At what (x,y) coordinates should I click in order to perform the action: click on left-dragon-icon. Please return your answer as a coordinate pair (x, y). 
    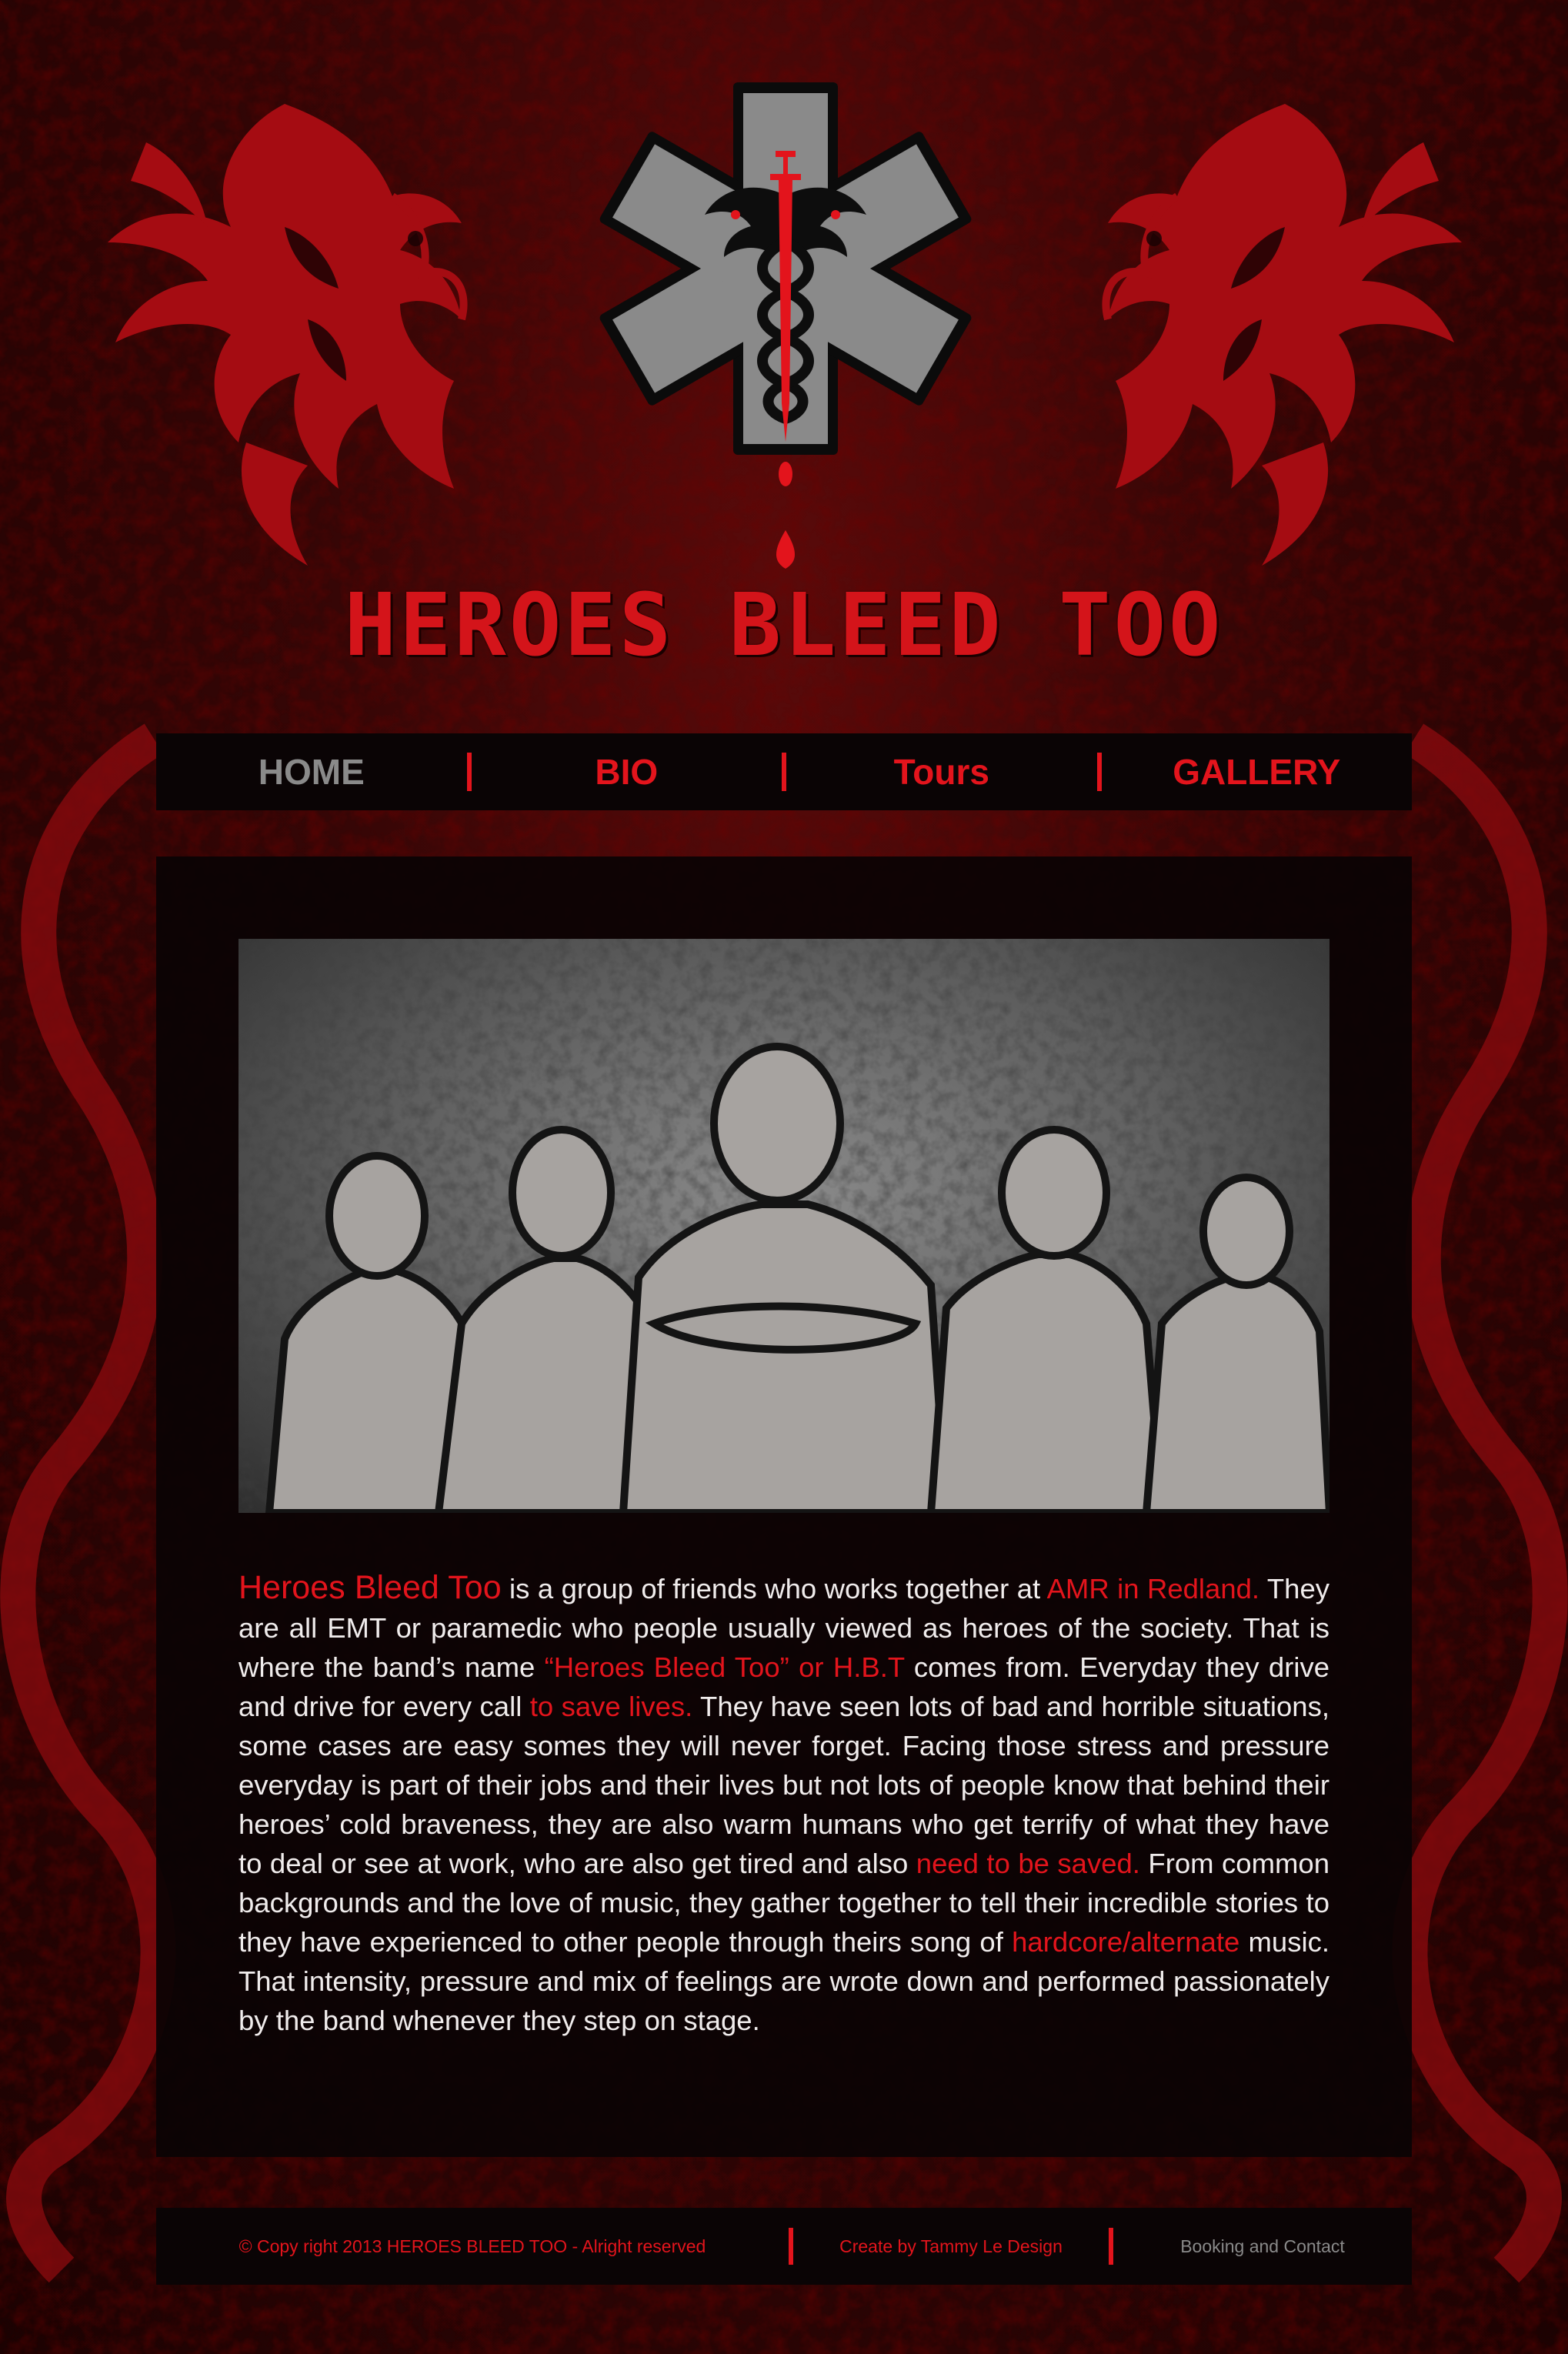
    Looking at the image, I should click on (288, 335).